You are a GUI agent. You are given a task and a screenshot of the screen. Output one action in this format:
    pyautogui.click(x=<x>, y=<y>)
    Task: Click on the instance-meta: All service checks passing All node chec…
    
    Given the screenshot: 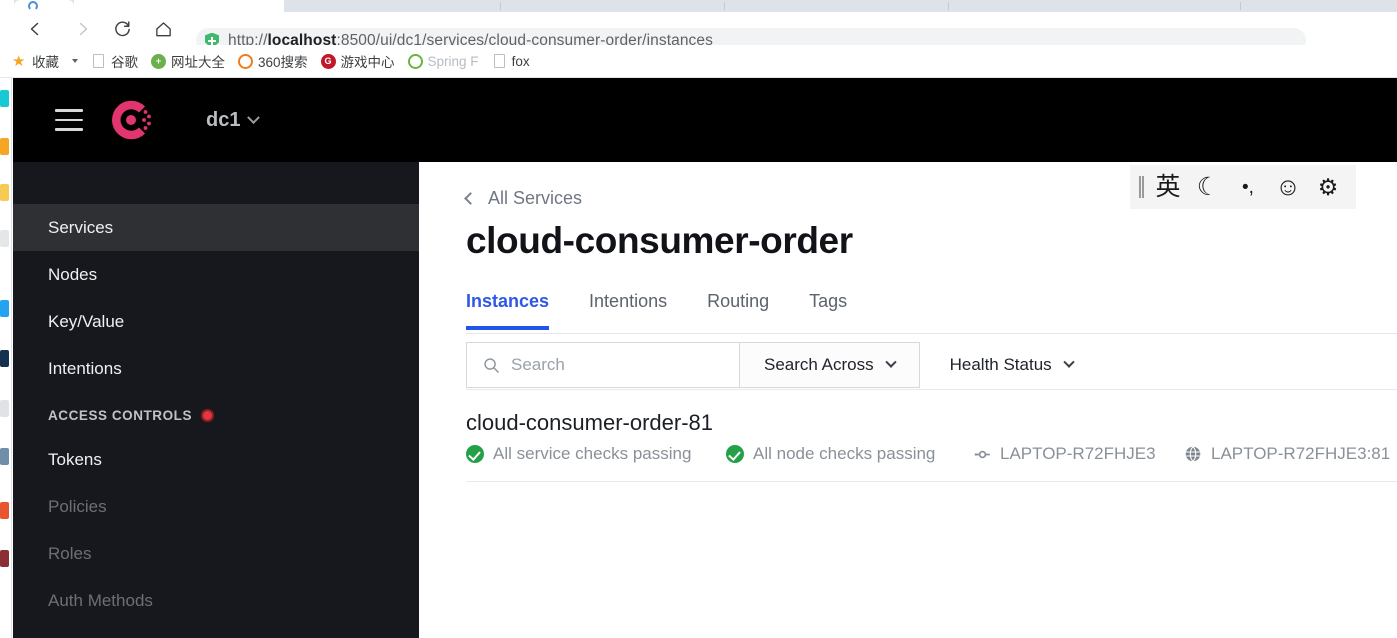 What is the action you would take?
    pyautogui.click(x=931, y=454)
    